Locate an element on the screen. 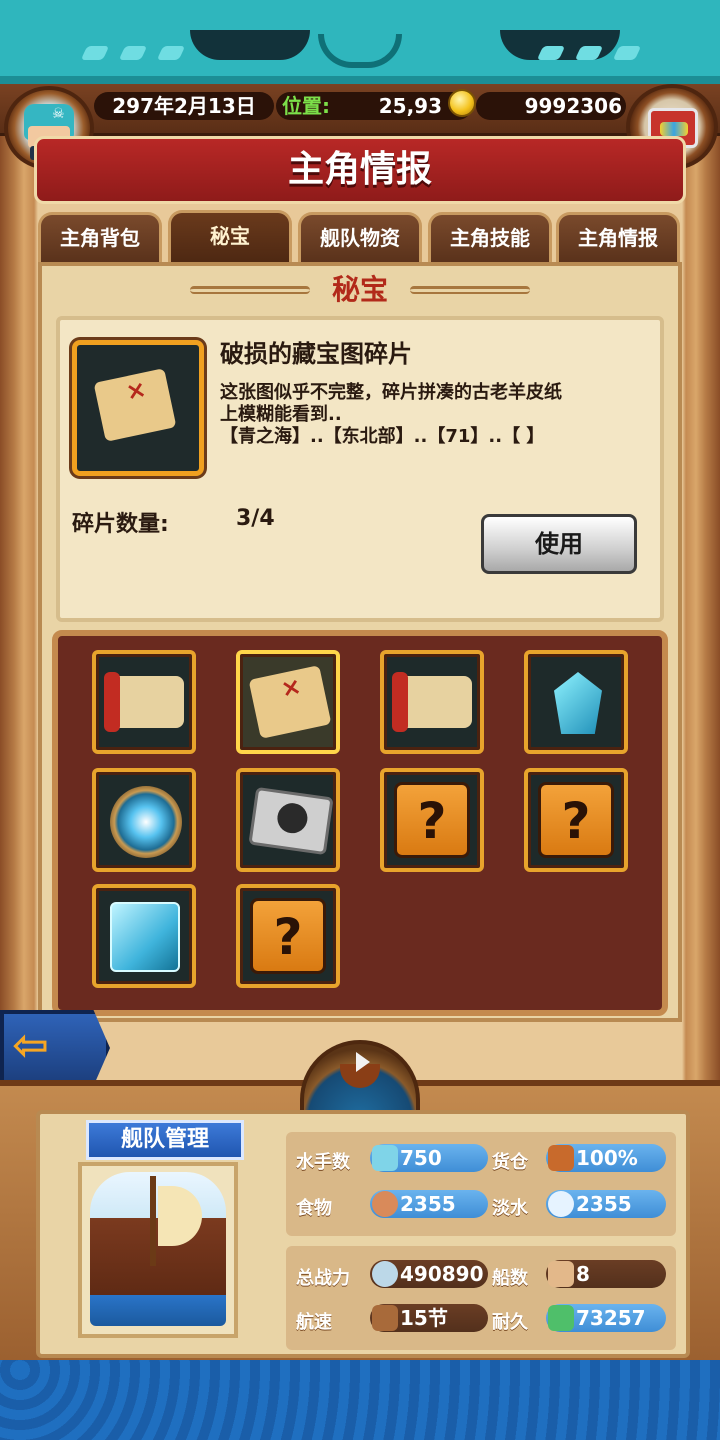  back-arrow-icon: ⇦ is located at coordinates (30, 1045).